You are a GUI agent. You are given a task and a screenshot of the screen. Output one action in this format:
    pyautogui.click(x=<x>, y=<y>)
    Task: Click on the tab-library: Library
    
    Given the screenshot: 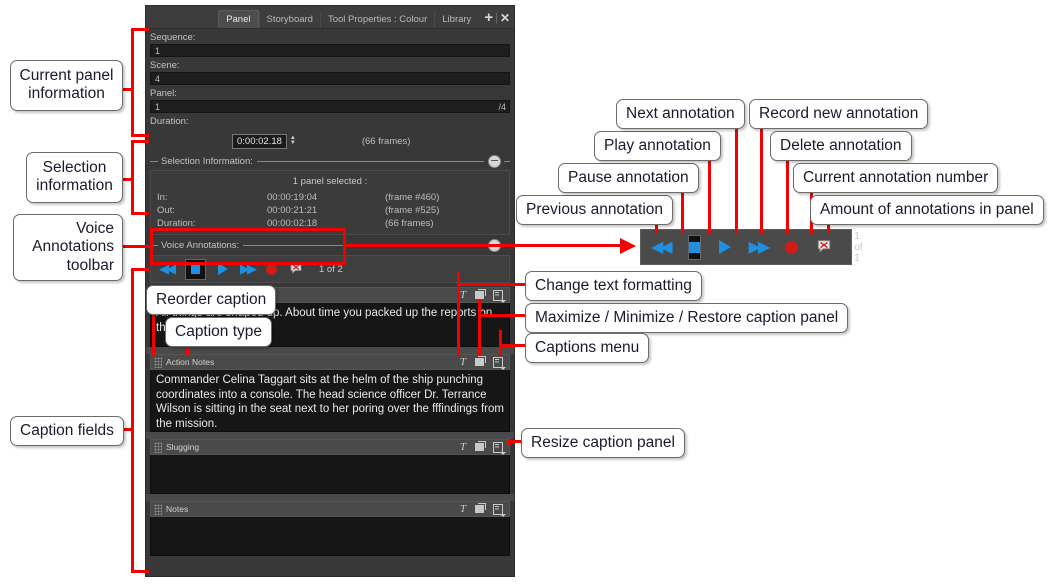 What is the action you would take?
    pyautogui.click(x=456, y=19)
    